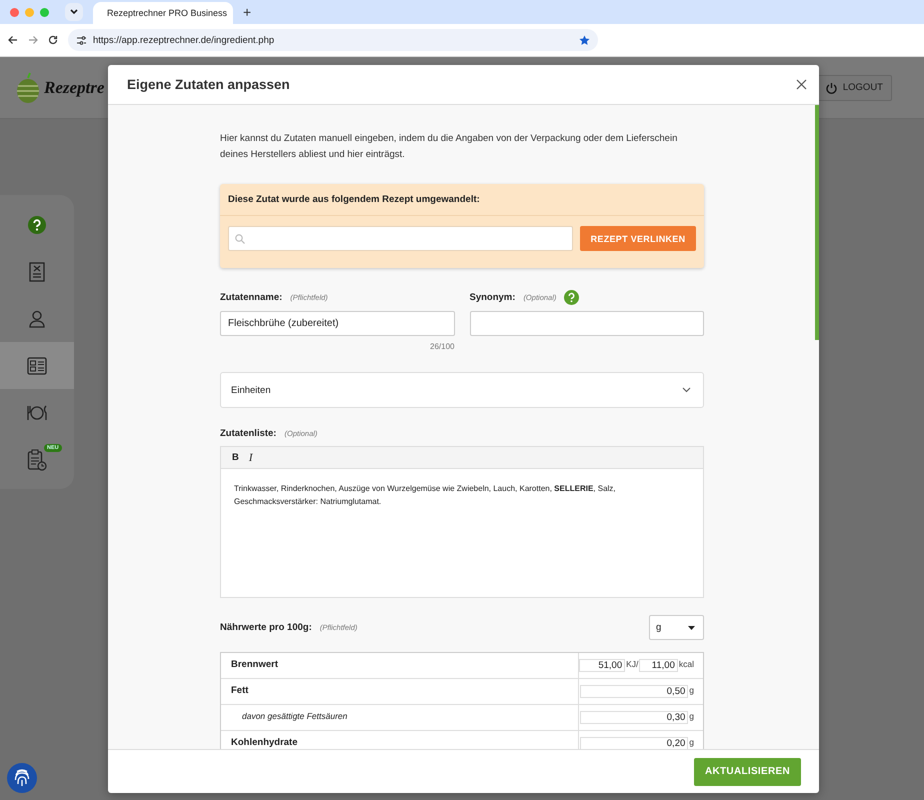 This screenshot has height=800, width=924. Describe the element at coordinates (37, 272) in the screenshot. I see `document-icon` at that location.